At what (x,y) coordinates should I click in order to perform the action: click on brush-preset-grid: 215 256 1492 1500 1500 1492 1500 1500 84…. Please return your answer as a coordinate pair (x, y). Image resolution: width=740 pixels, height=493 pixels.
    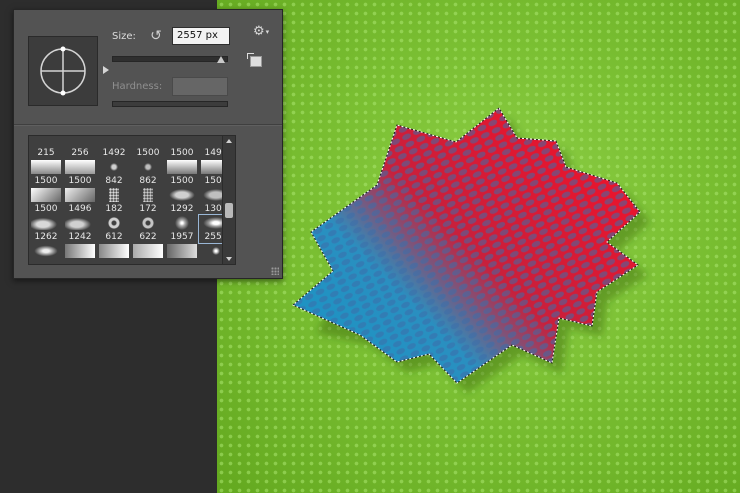
    Looking at the image, I should click on (132, 200).